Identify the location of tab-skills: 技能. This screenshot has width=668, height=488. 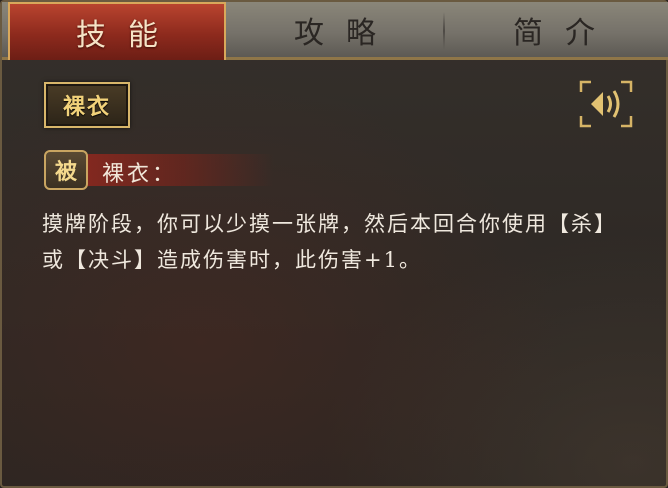
(117, 31).